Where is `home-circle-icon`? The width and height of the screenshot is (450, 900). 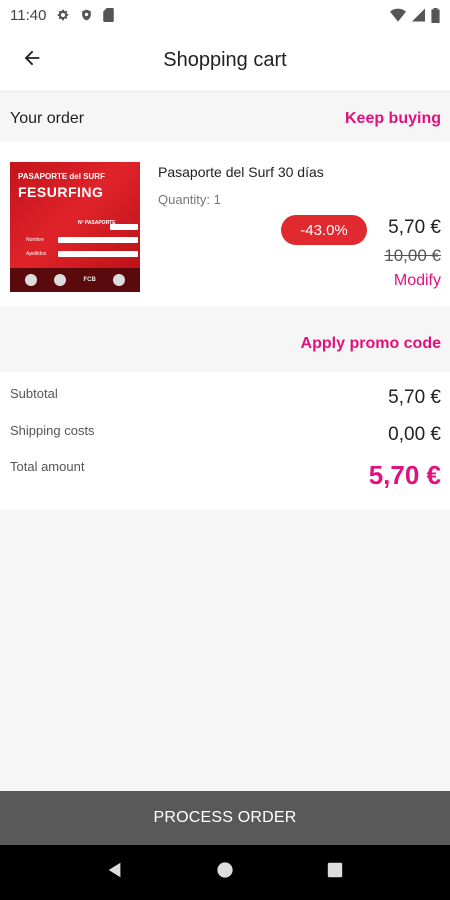
home-circle-icon is located at coordinates (225, 872).